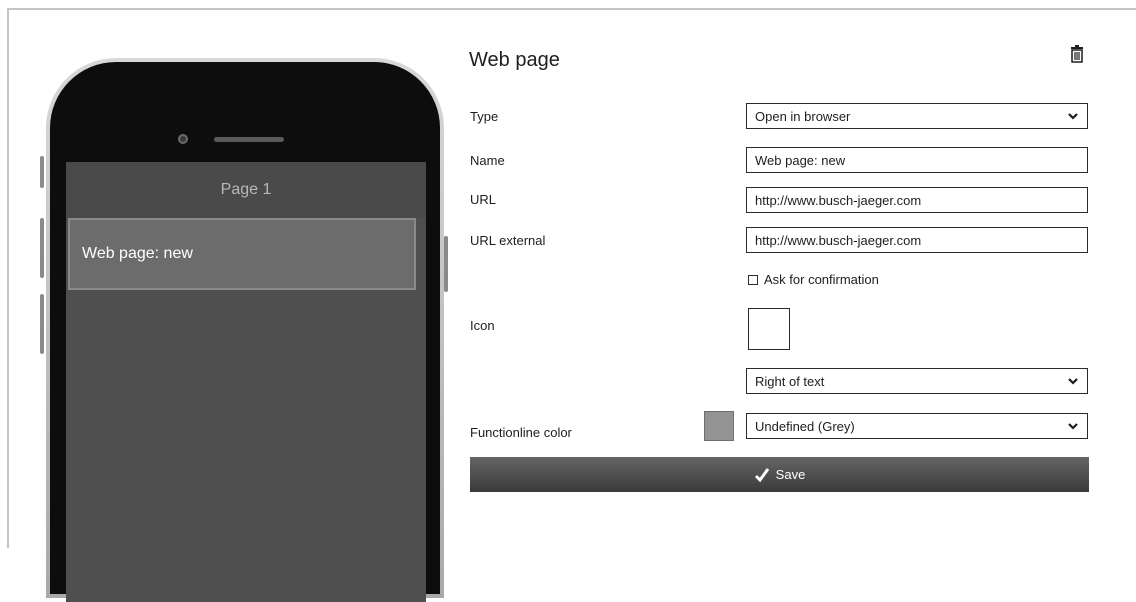 Image resolution: width=1136 pixels, height=602 pixels. I want to click on confirm-option: Ask for confirmation, so click(813, 279).